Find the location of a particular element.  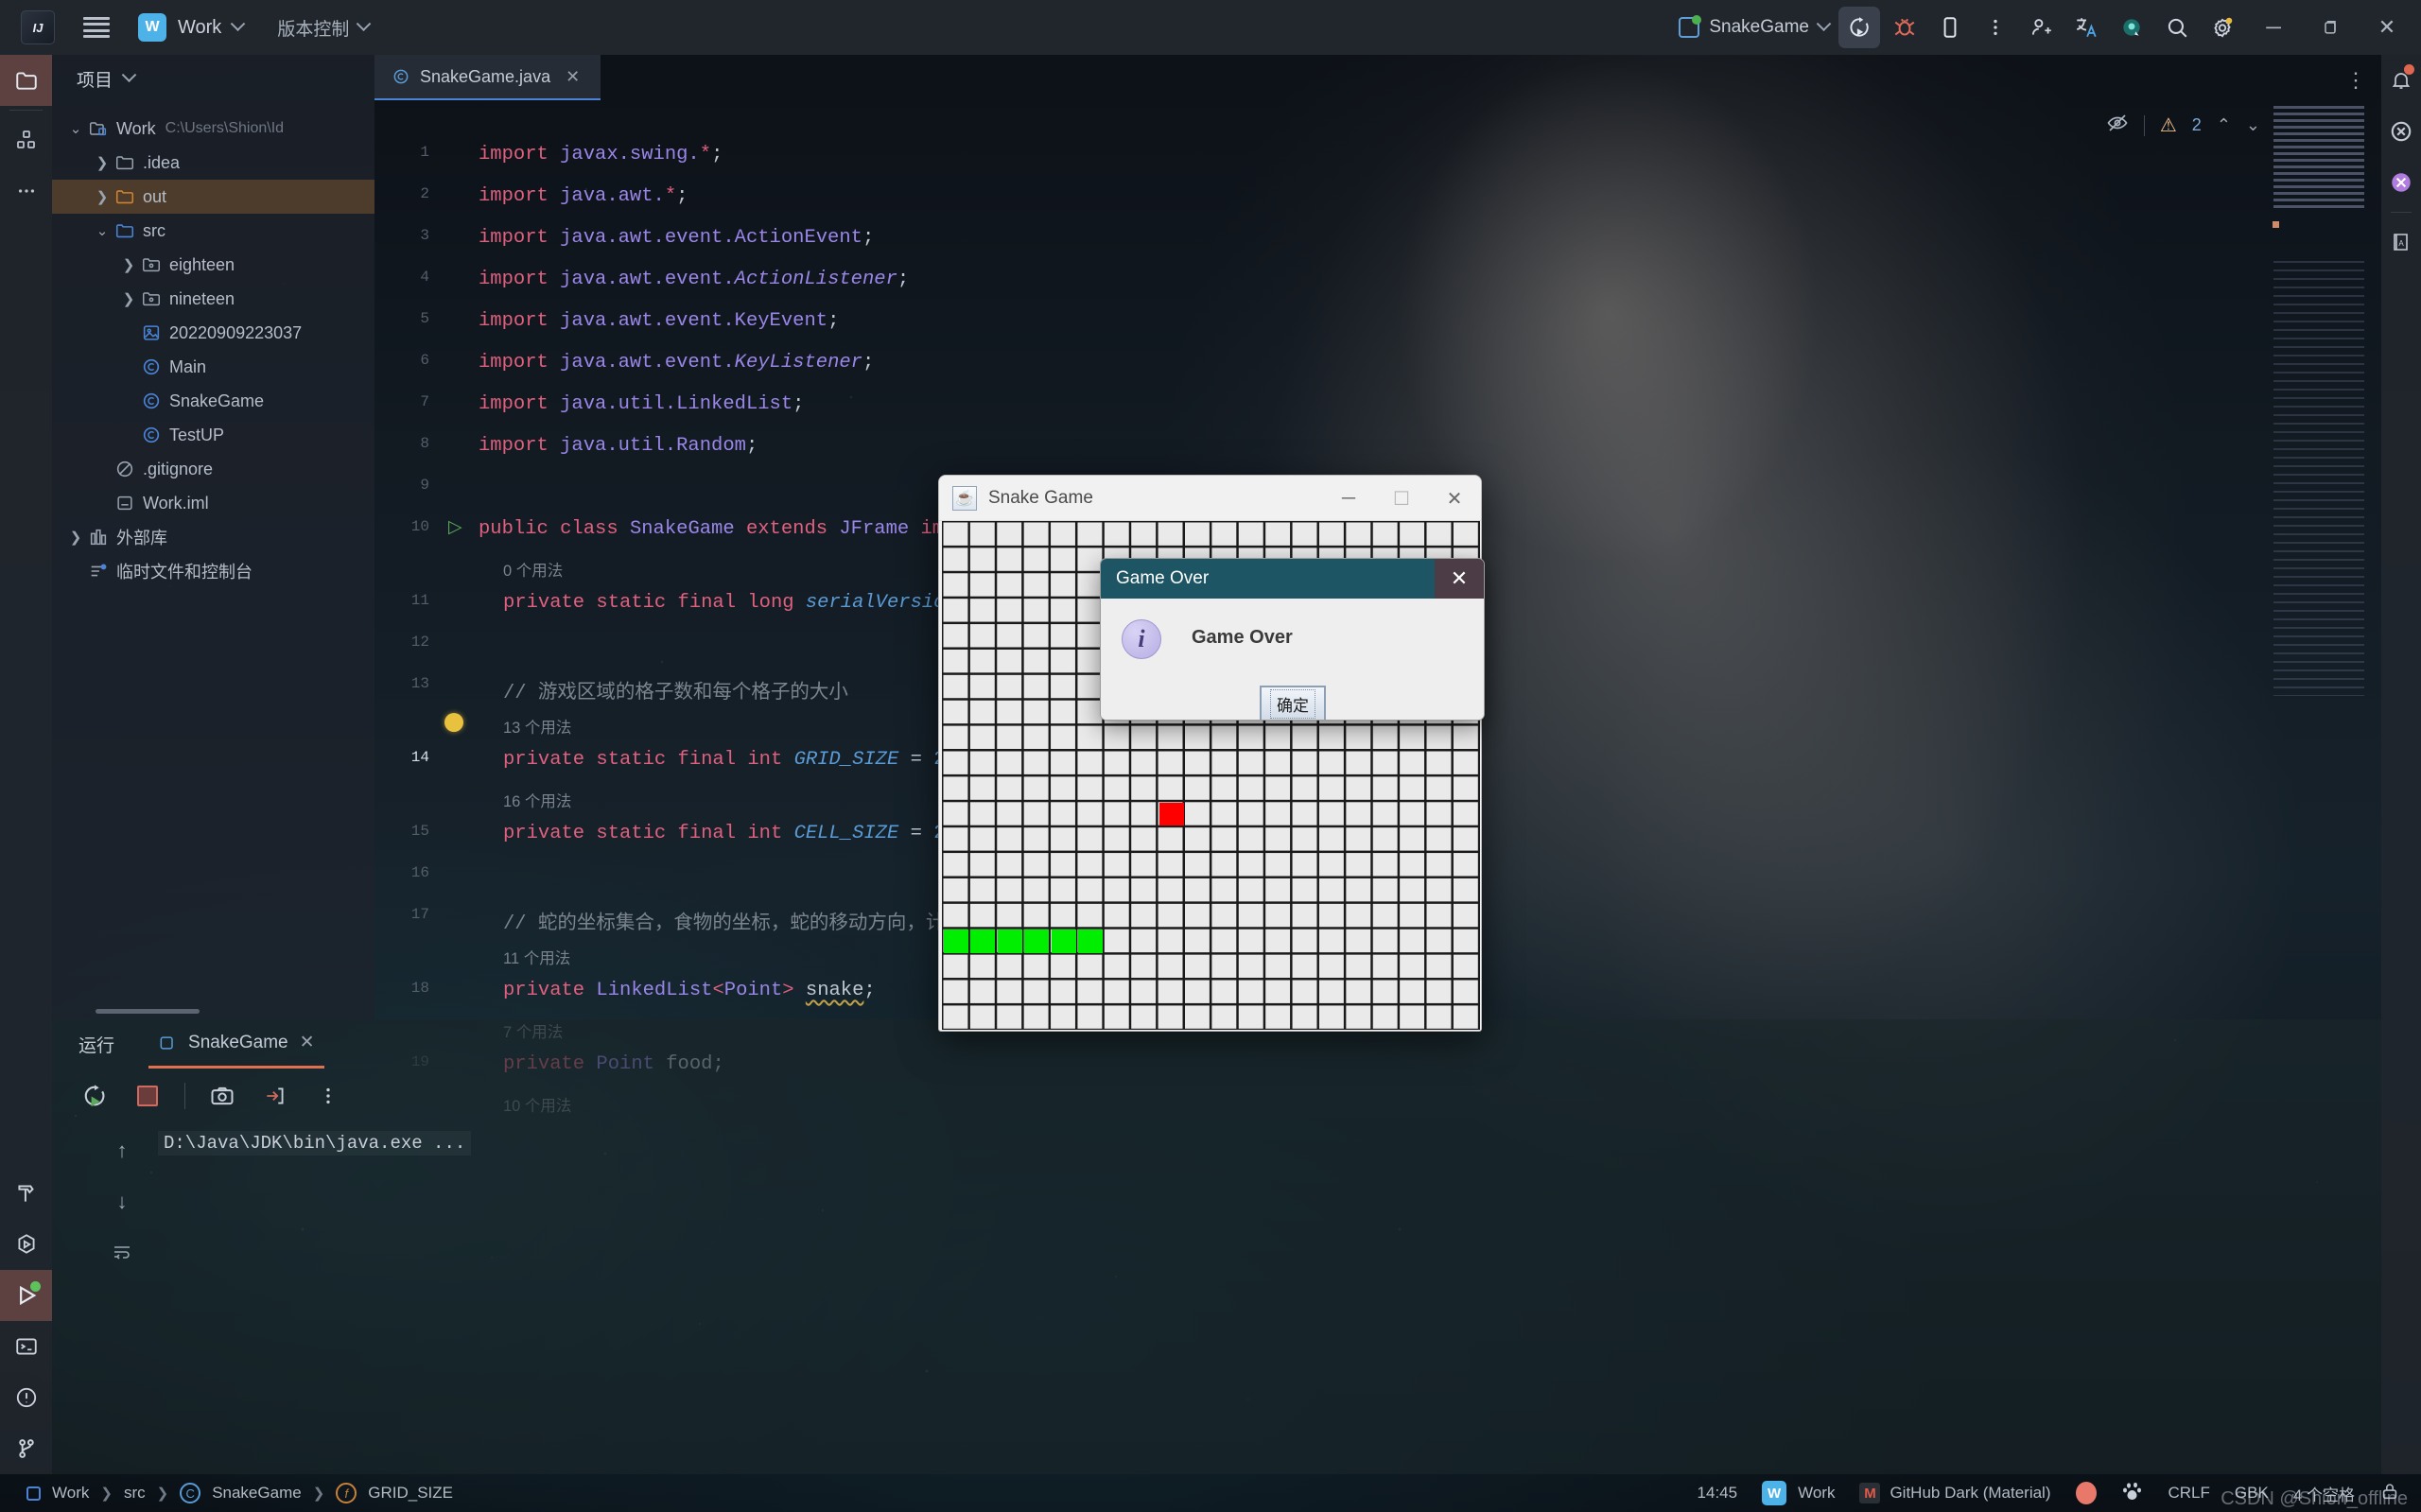

tree-node-nineteen: ❯ nineteen is located at coordinates (213, 299).